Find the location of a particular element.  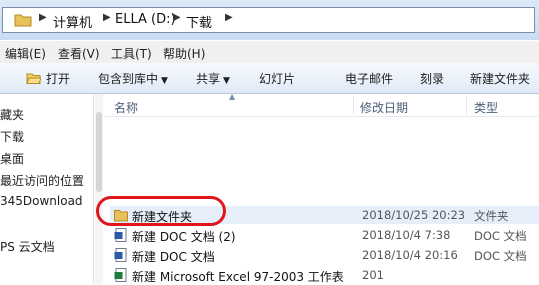

file-modified: 2018/10/4 20:16 is located at coordinates (410, 255).